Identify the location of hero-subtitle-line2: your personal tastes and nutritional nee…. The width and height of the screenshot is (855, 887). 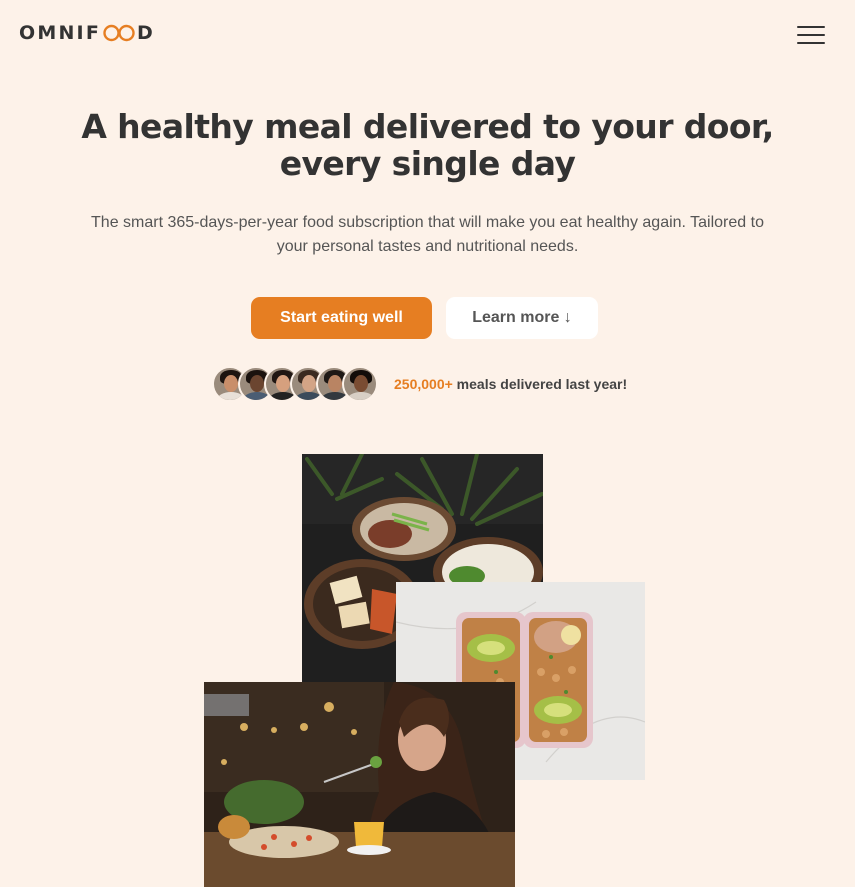
(427, 246).